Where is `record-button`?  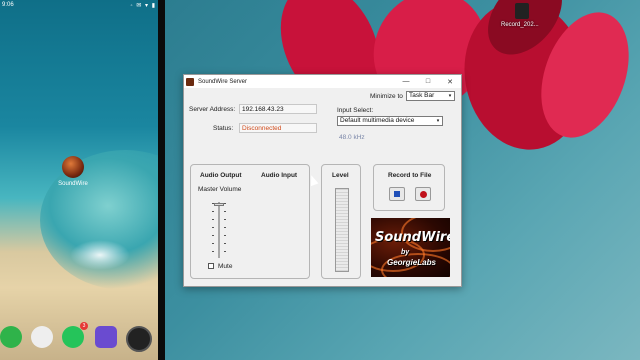
record-button is located at coordinates (423, 194).